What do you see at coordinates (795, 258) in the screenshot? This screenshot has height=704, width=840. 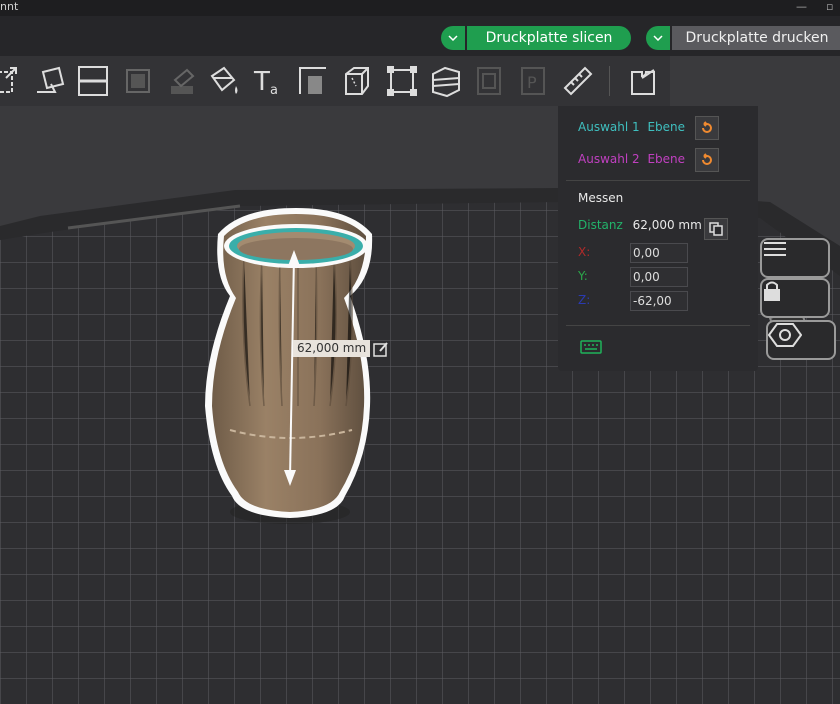 I see `plate-list-button` at bounding box center [795, 258].